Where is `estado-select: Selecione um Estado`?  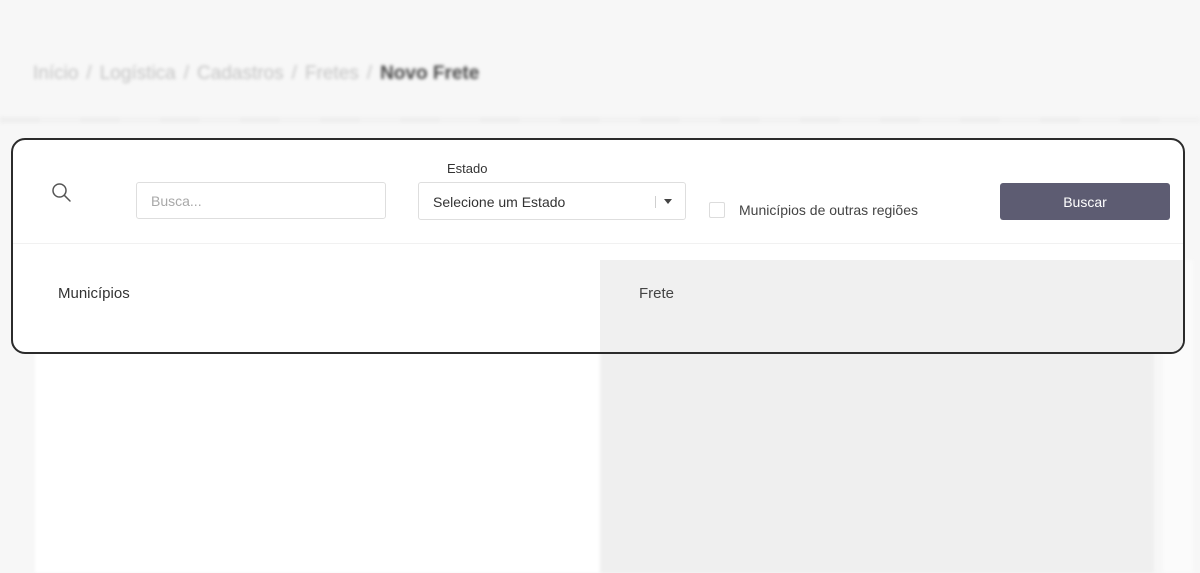
estado-select: Selecione um Estado is located at coordinates (552, 201).